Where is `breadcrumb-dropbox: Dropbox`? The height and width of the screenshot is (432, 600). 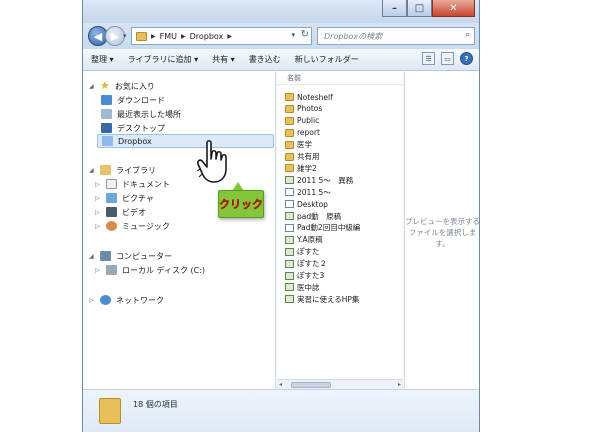
breadcrumb-dropbox: Dropbox is located at coordinates (207, 36).